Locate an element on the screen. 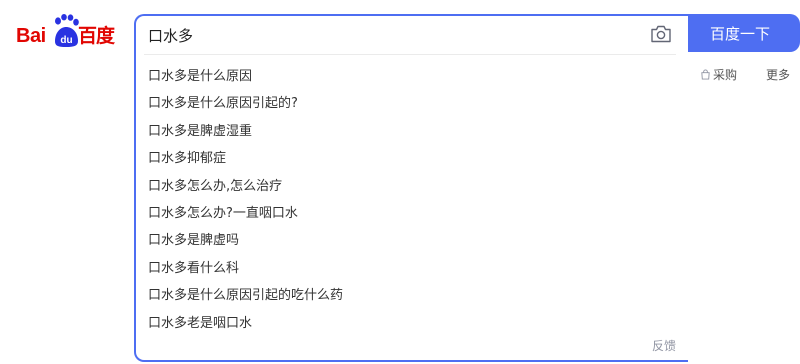 This screenshot has height=364, width=800. baidu-logo: Bai du 百度 is located at coordinates (68, 34).